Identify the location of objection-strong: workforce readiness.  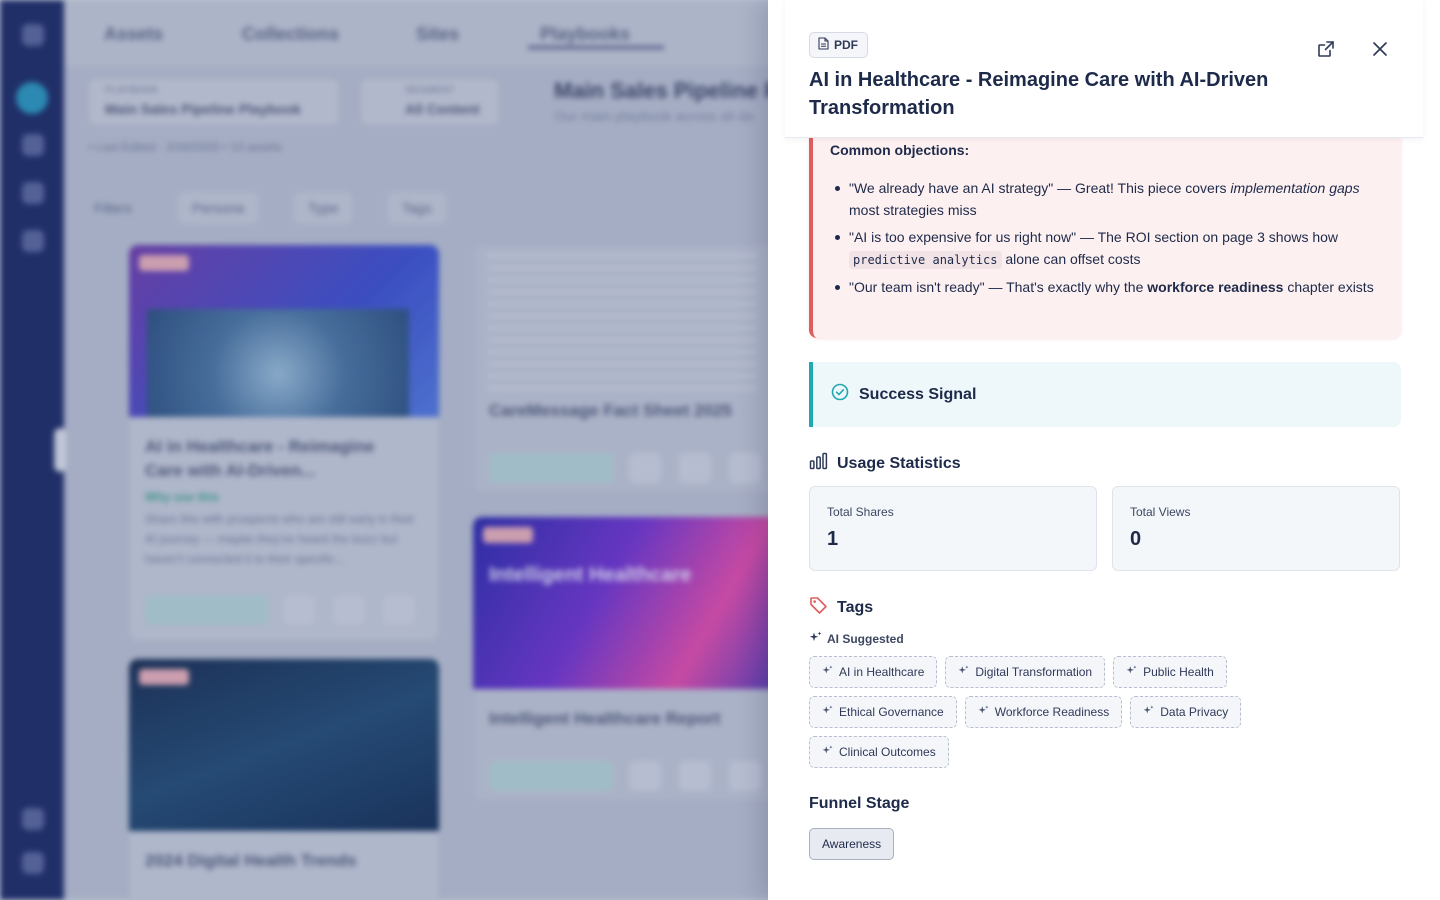
(1215, 287).